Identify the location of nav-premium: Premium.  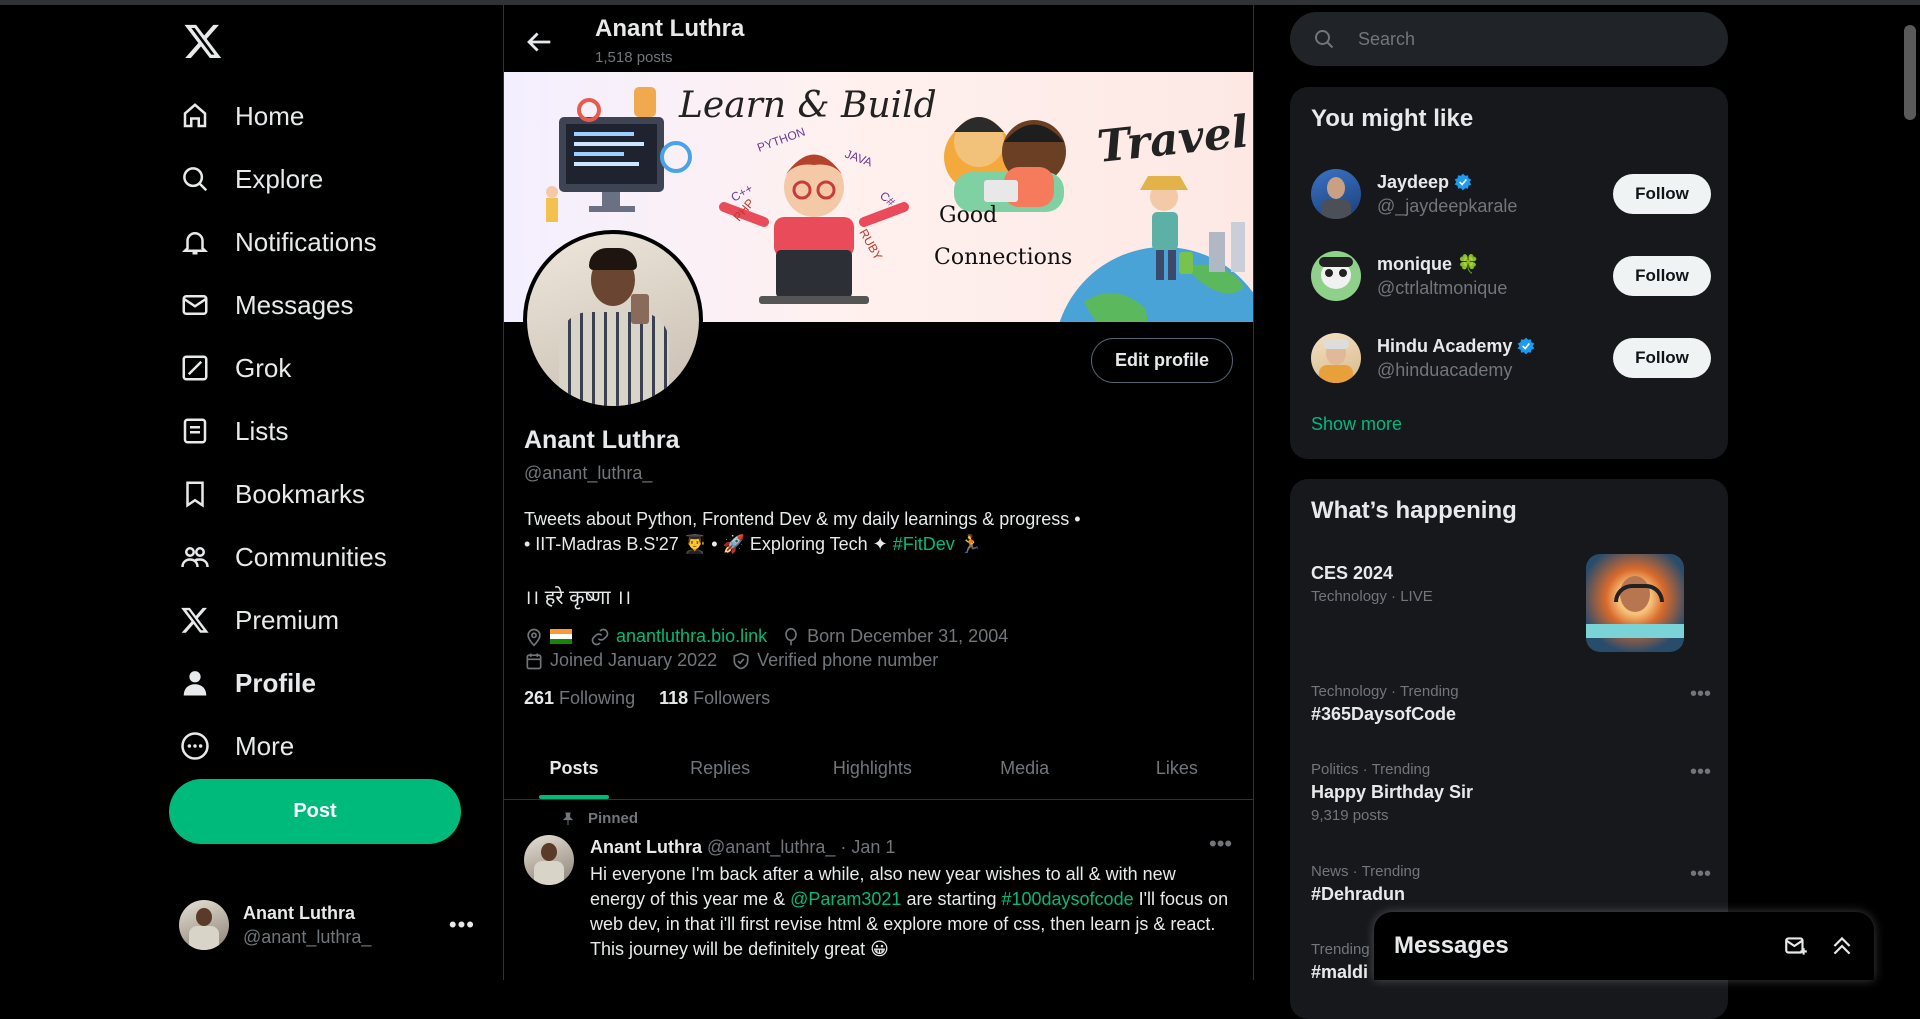
(259, 620).